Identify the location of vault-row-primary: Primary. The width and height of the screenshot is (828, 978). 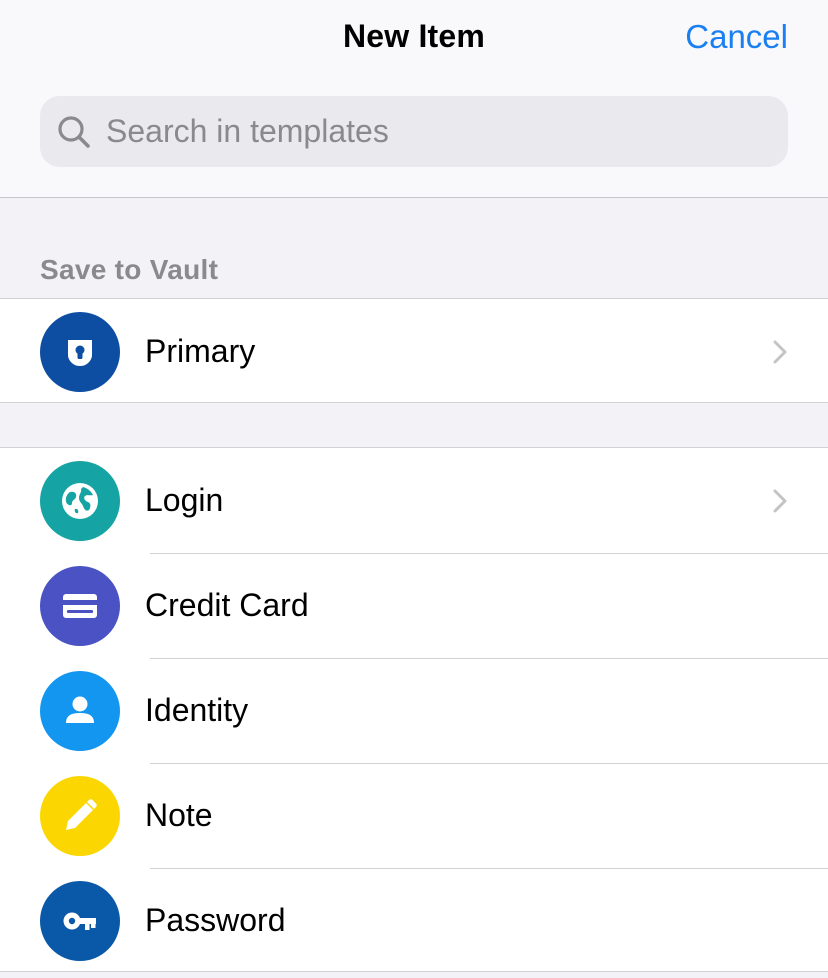
(414, 351).